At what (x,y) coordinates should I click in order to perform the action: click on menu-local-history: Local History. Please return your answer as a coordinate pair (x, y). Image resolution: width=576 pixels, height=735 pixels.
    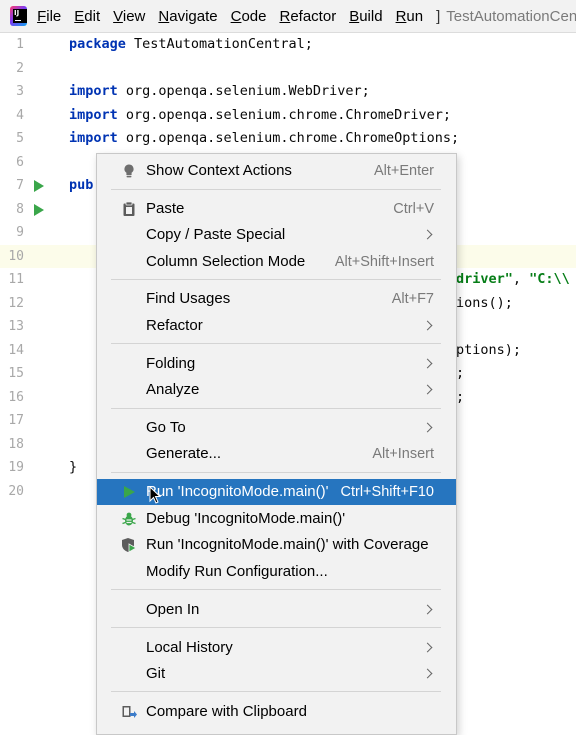
    Looking at the image, I should click on (276, 648).